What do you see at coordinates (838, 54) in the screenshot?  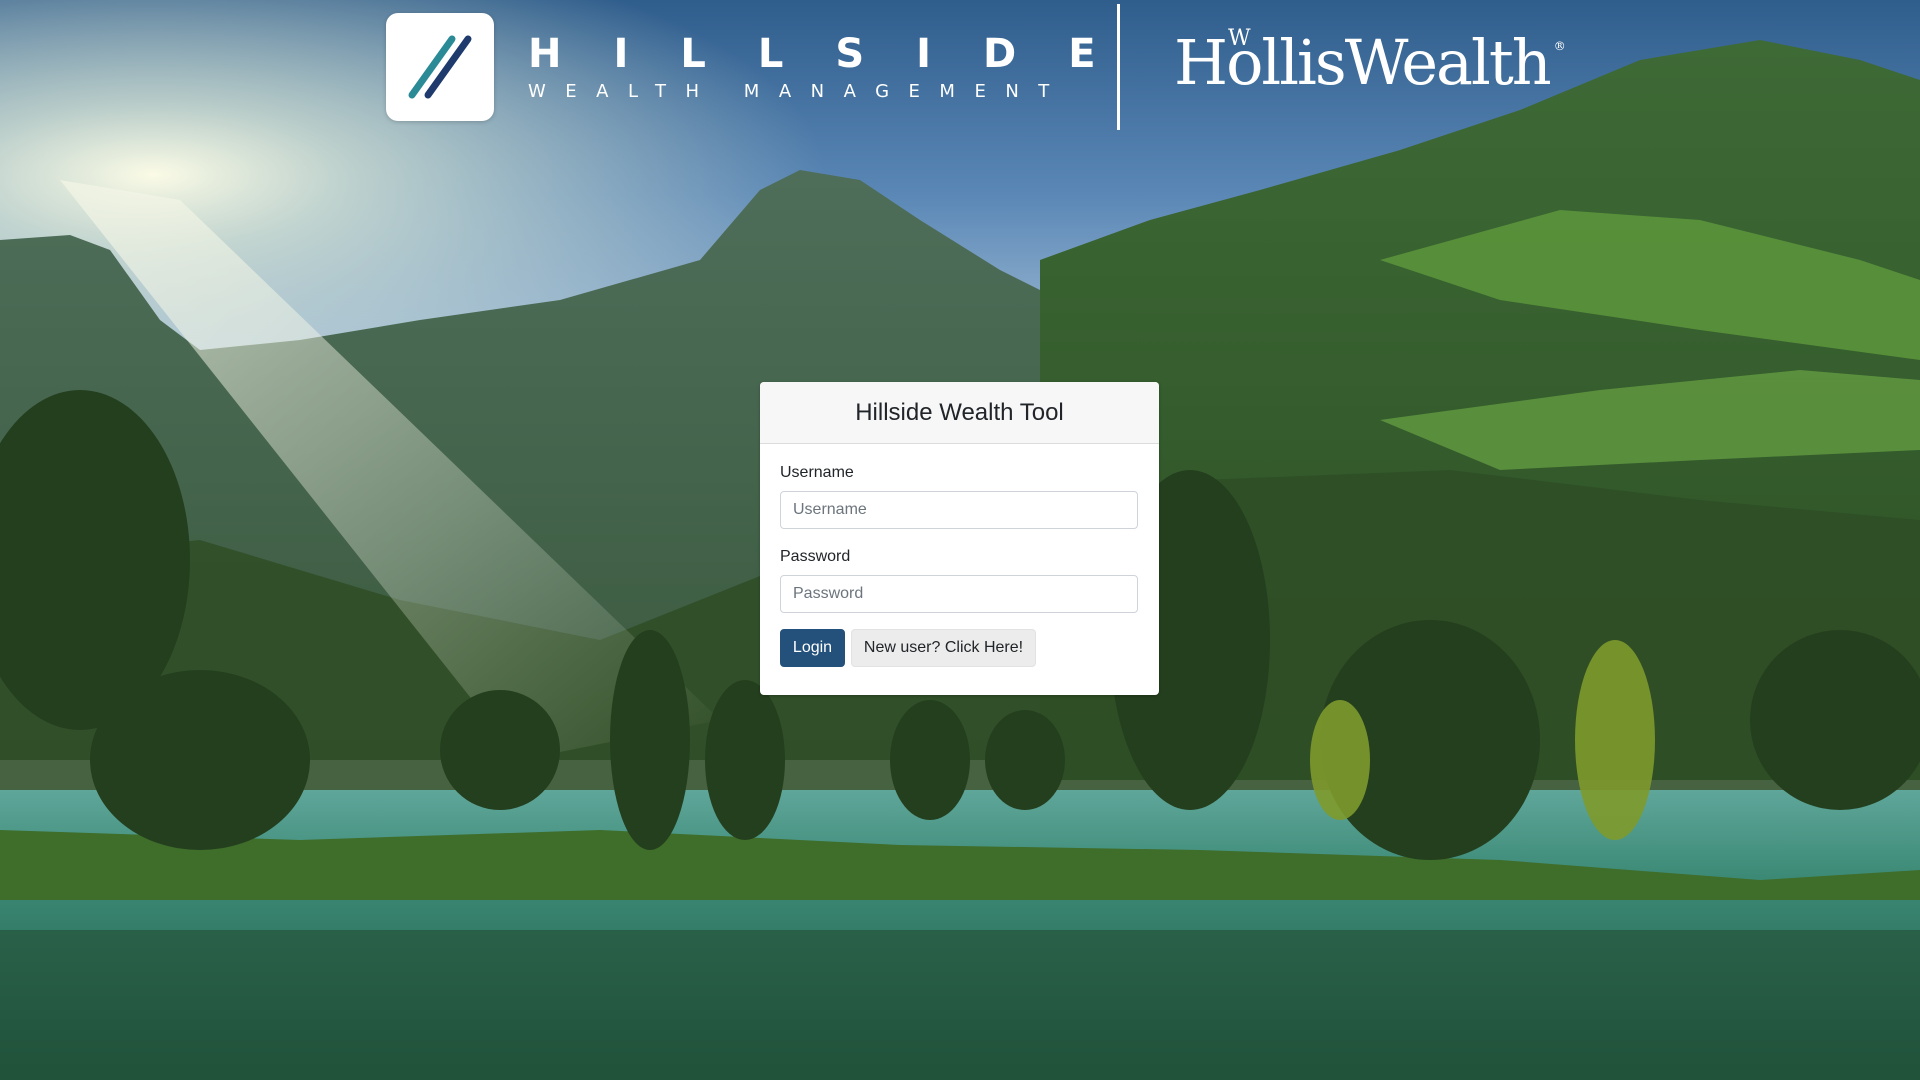 I see `hillside-name: HILLSIDE` at bounding box center [838, 54].